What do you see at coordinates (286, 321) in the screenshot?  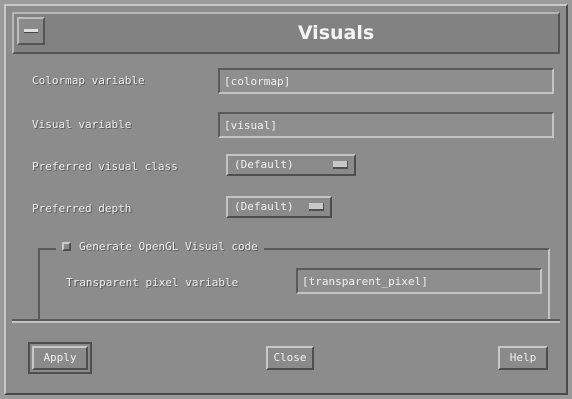 I see `separator` at bounding box center [286, 321].